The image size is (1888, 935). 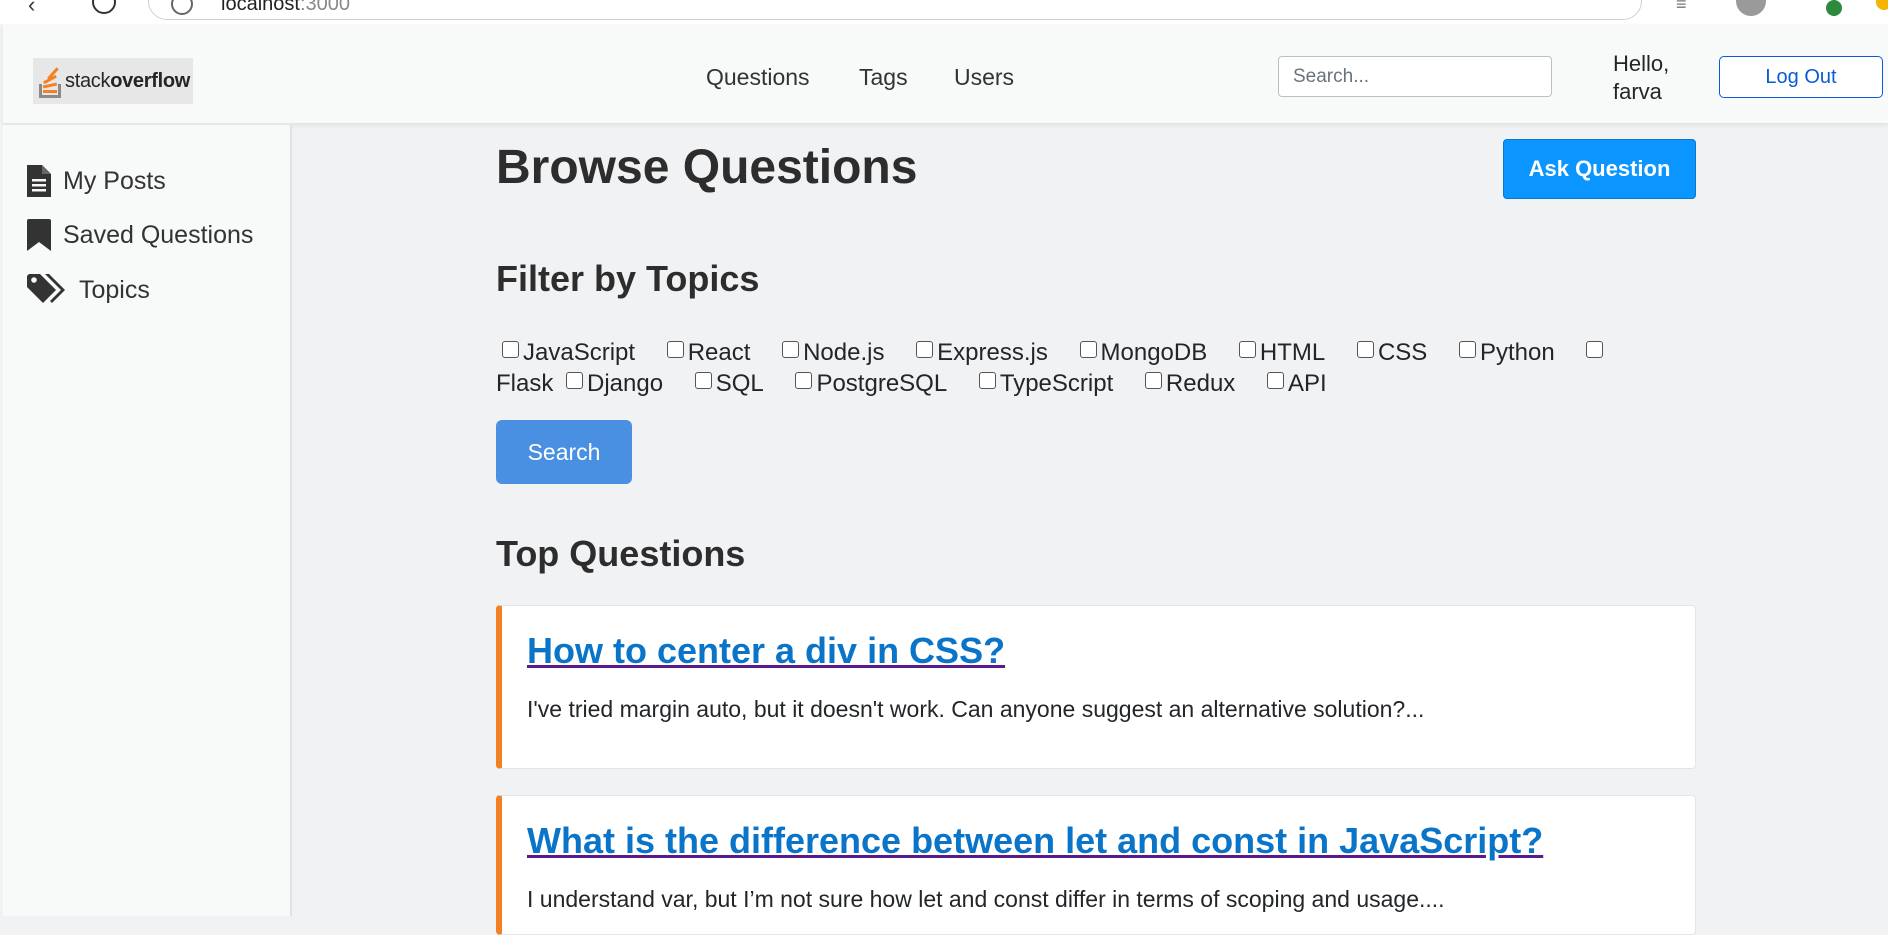 I want to click on topic-option: MongoDB, so click(x=1140, y=352).